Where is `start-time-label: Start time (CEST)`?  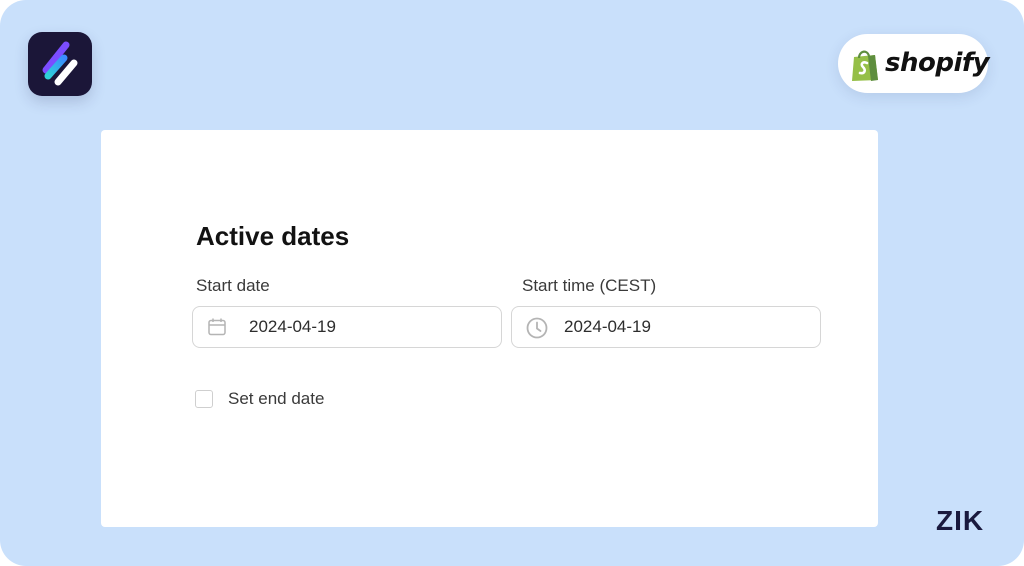
start-time-label: Start time (CEST) is located at coordinates (589, 285).